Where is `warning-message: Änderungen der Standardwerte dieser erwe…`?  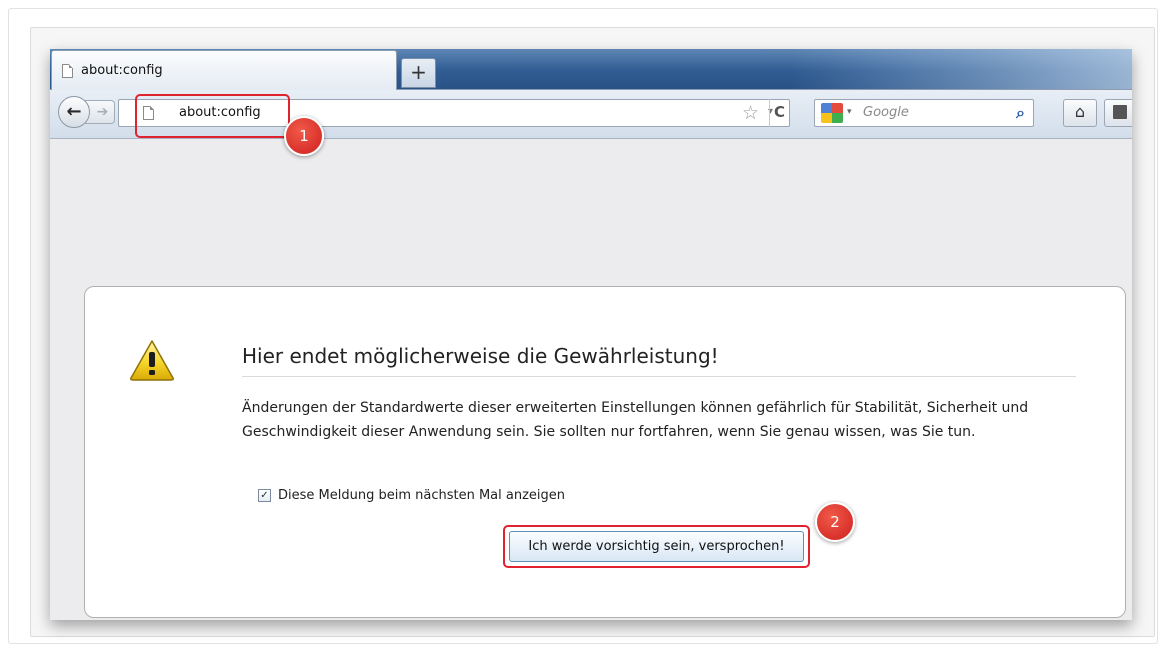 warning-message: Änderungen der Standardwerte dieser erwe… is located at coordinates (635, 420).